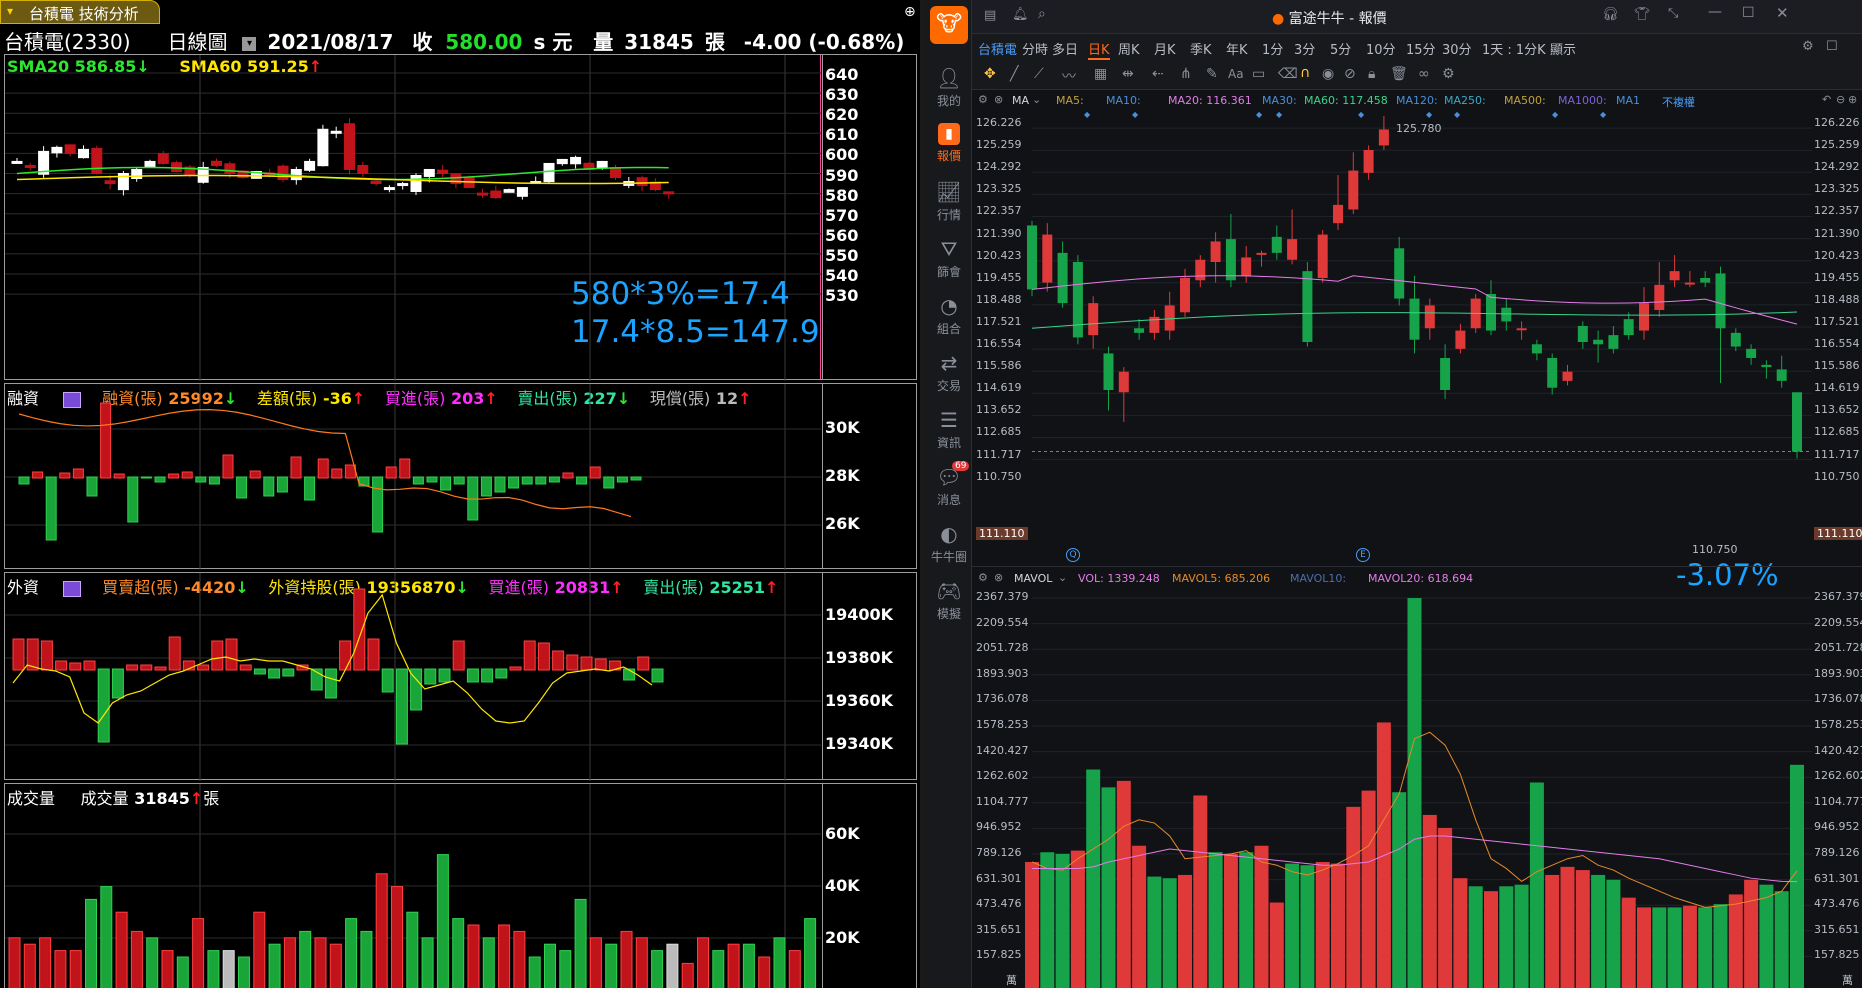  What do you see at coordinates (1201, 48) in the screenshot?
I see `tab-6: 季K` at bounding box center [1201, 48].